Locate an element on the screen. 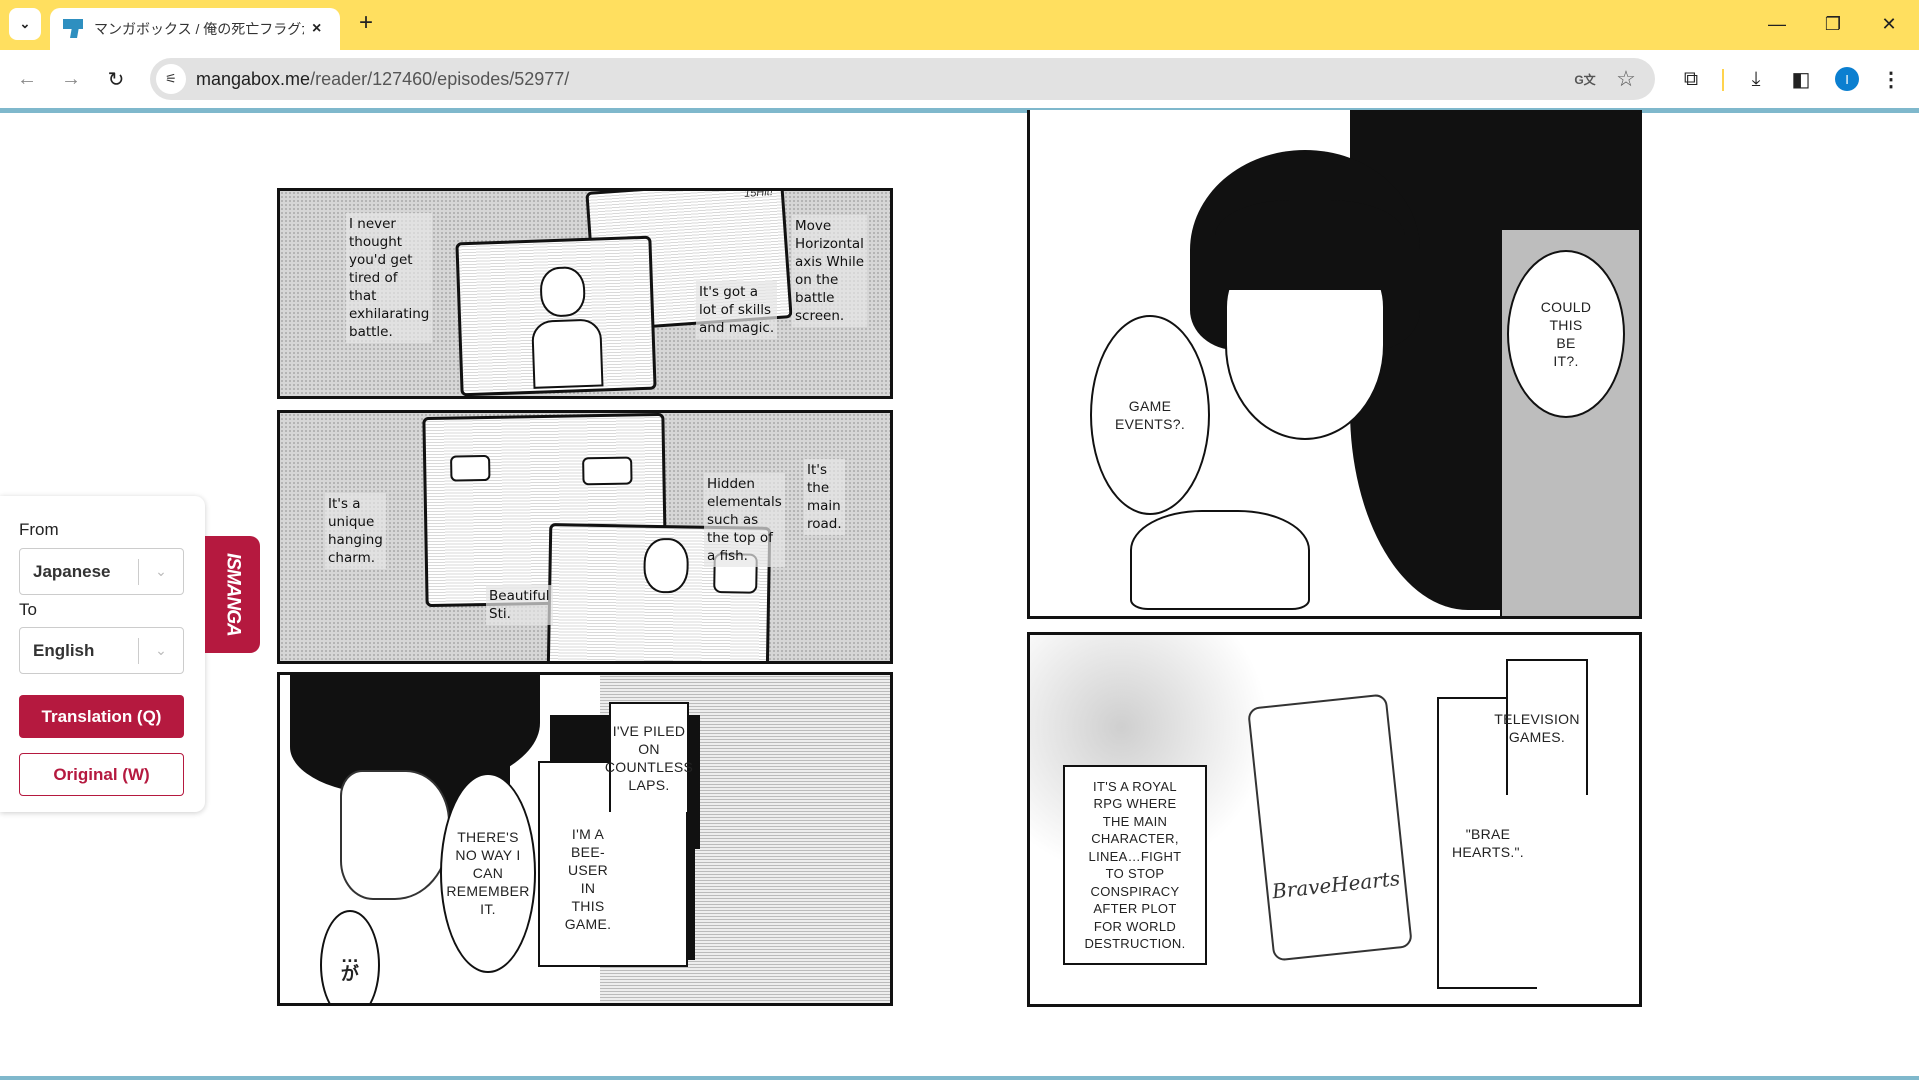 This screenshot has width=1919, height=1080. to-label: To is located at coordinates (28, 609).